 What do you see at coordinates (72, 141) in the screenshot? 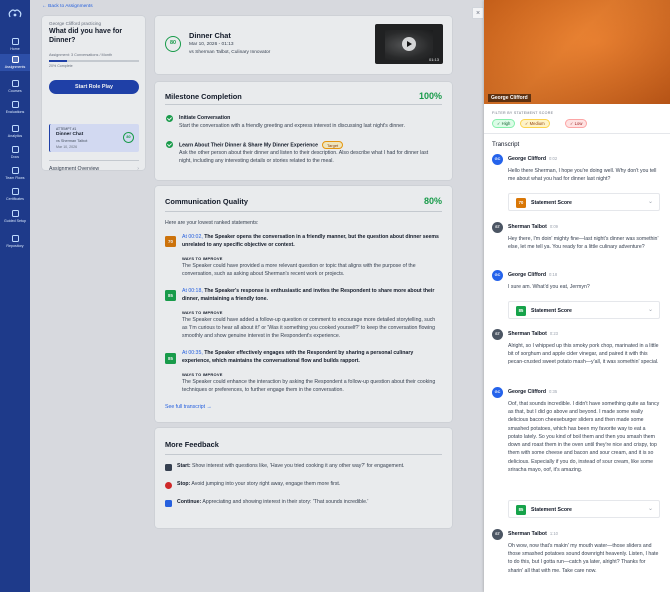
I see `attempt-sub: vs Sherman Talbot` at bounding box center [72, 141].